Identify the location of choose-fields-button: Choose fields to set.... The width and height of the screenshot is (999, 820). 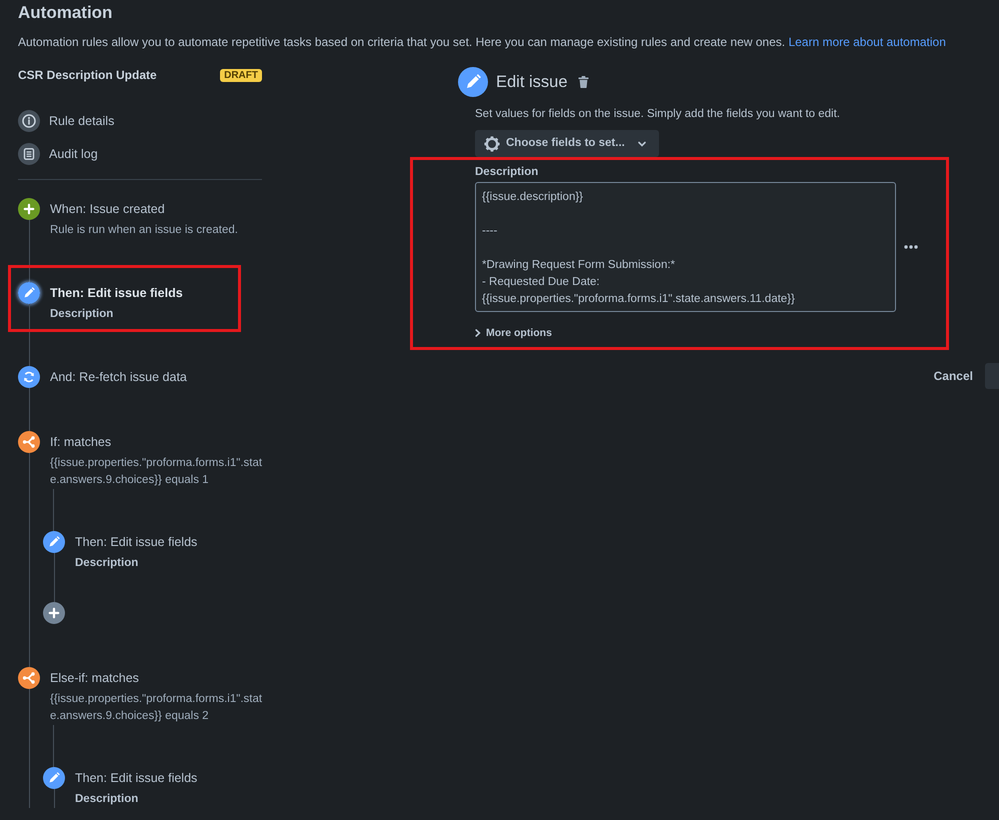
(567, 143).